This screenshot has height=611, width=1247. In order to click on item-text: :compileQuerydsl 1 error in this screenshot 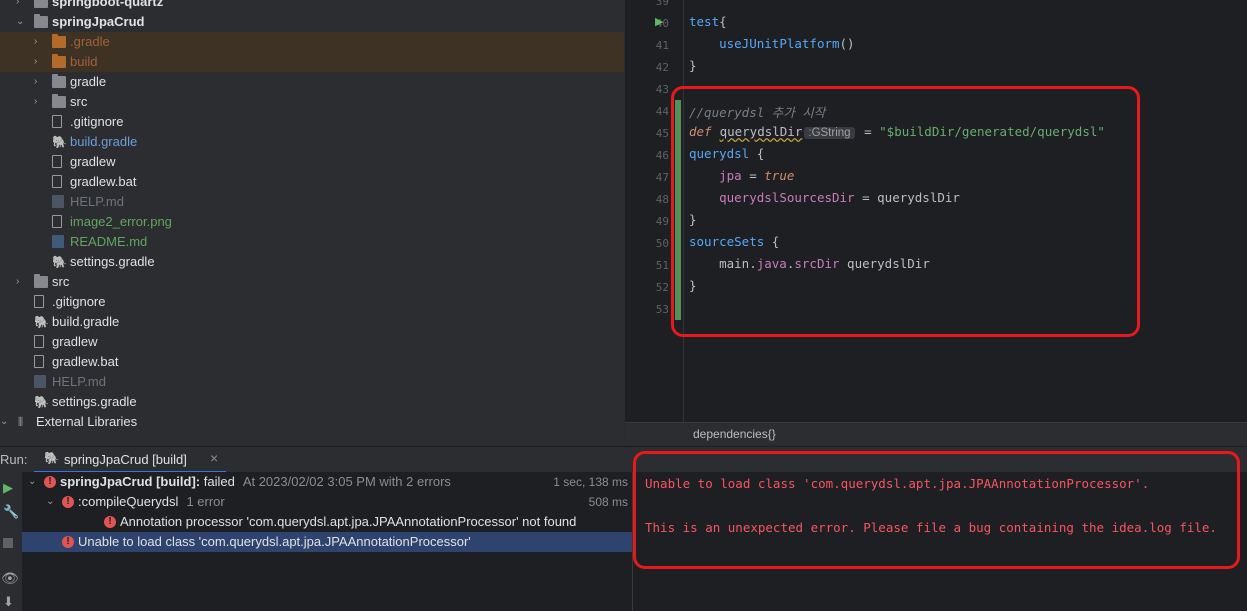, I will do `click(151, 502)`.